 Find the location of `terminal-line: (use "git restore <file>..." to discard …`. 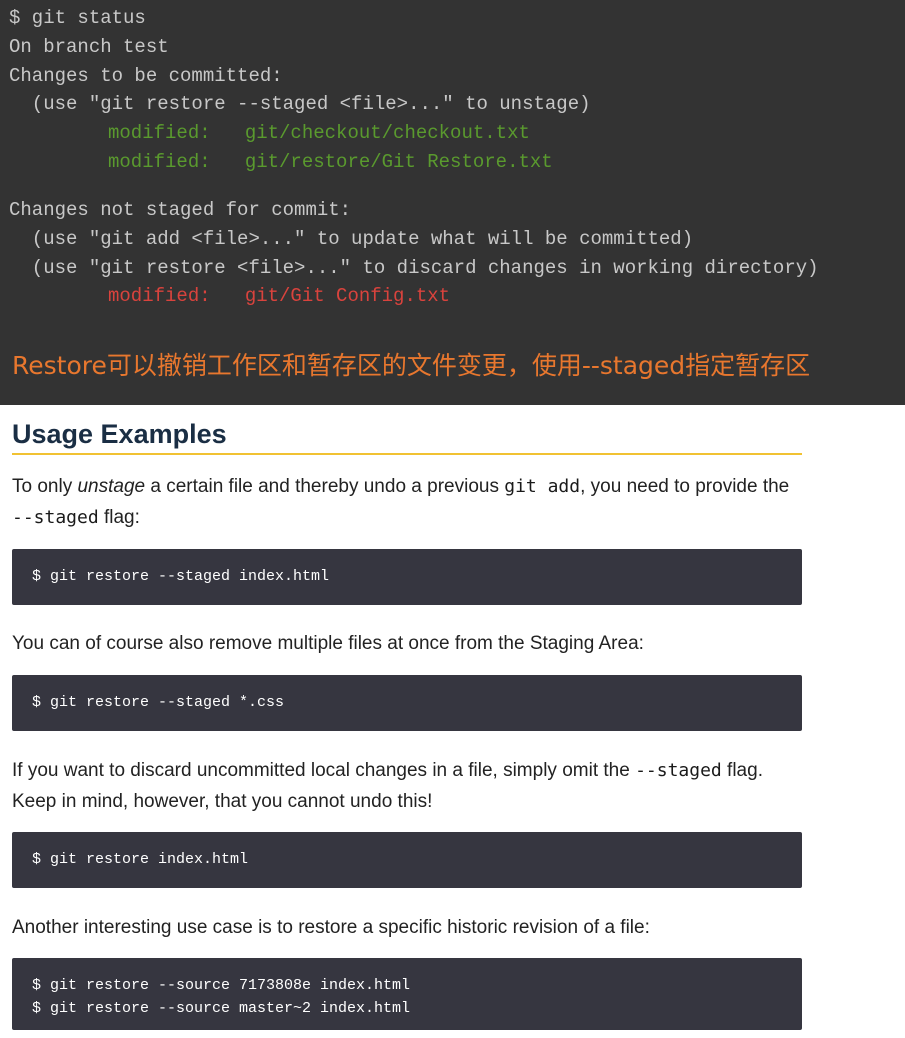

terminal-line: (use "git restore <file>..." to discard … is located at coordinates (414, 268).